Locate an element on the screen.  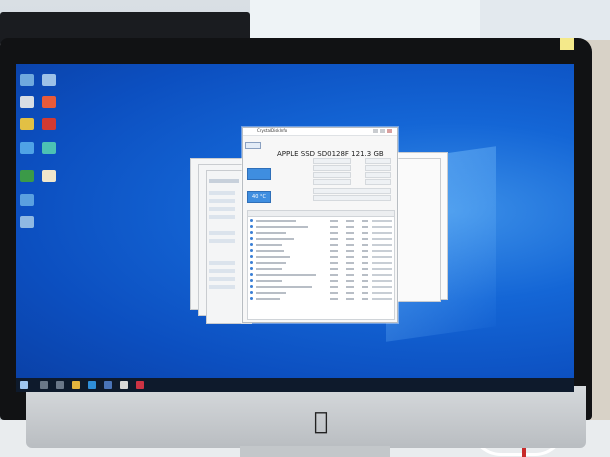
minimize-button is located at coordinates (375, 131).